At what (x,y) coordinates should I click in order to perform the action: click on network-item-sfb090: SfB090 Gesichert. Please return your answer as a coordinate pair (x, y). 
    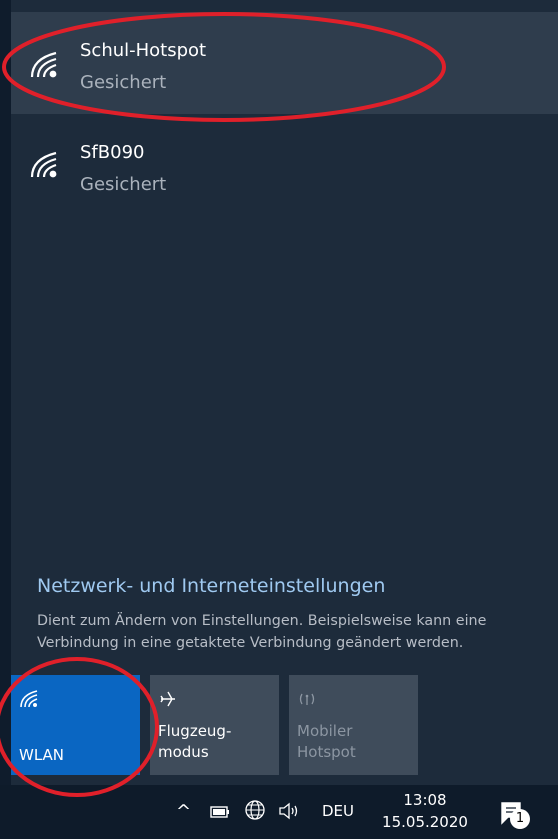
    Looking at the image, I should click on (284, 169).